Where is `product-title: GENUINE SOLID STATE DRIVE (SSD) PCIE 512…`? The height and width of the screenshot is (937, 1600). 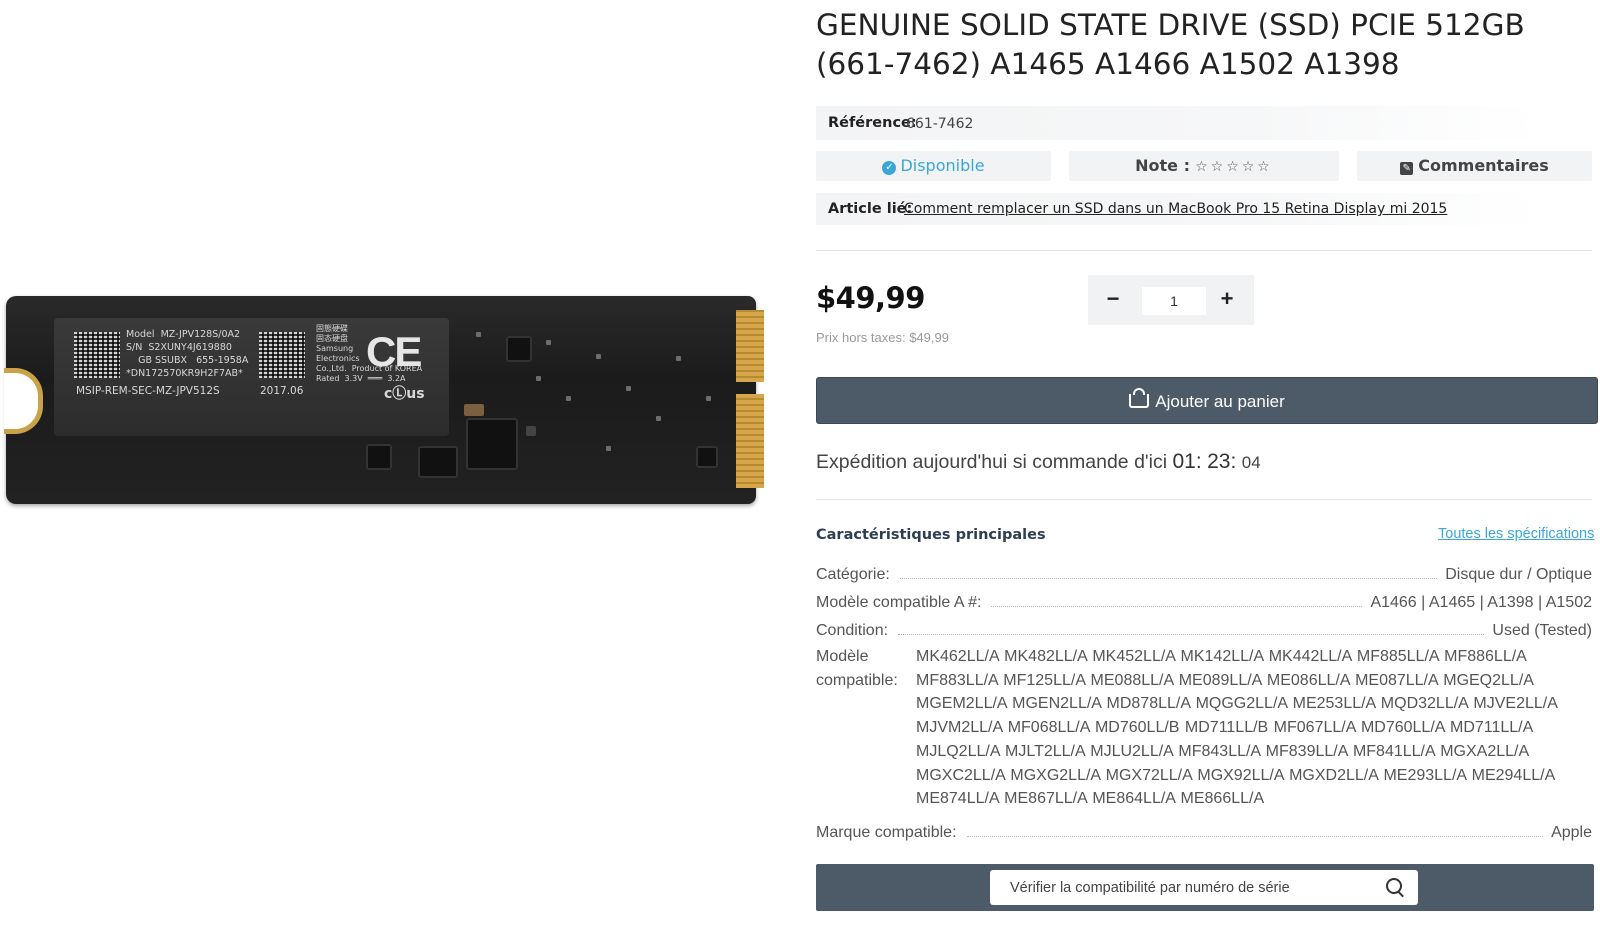 product-title: GENUINE SOLID STATE DRIVE (SSD) PCIE 512… is located at coordinates (1170, 44).